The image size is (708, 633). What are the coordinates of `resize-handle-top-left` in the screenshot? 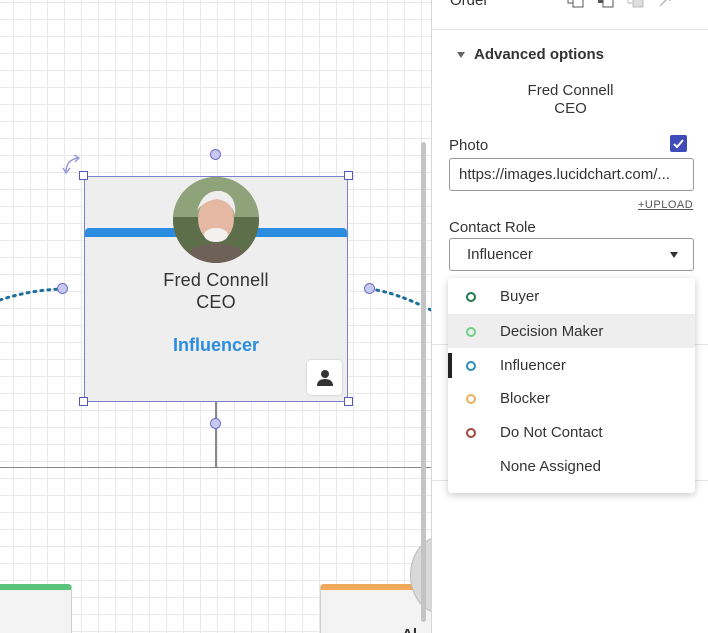 It's located at (83, 175).